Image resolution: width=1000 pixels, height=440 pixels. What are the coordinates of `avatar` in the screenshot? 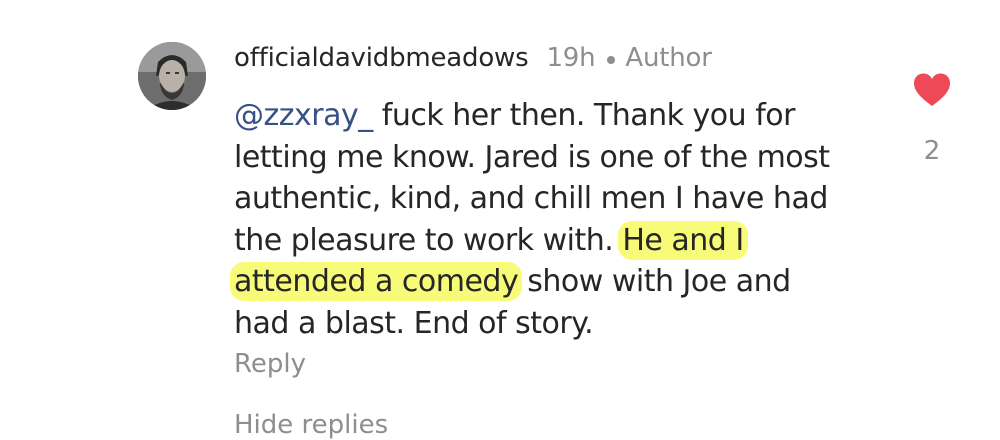 It's located at (172, 76).